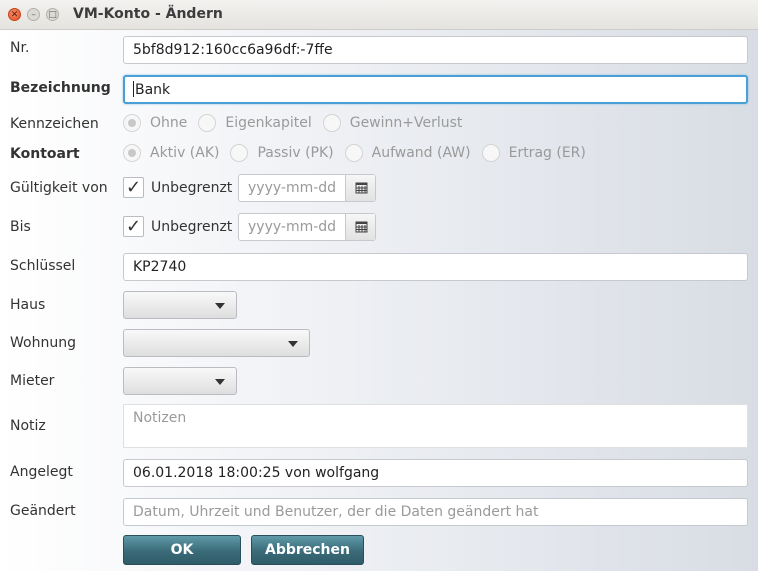 The image size is (758, 571). I want to click on schluessel-field: KP2740, so click(435, 267).